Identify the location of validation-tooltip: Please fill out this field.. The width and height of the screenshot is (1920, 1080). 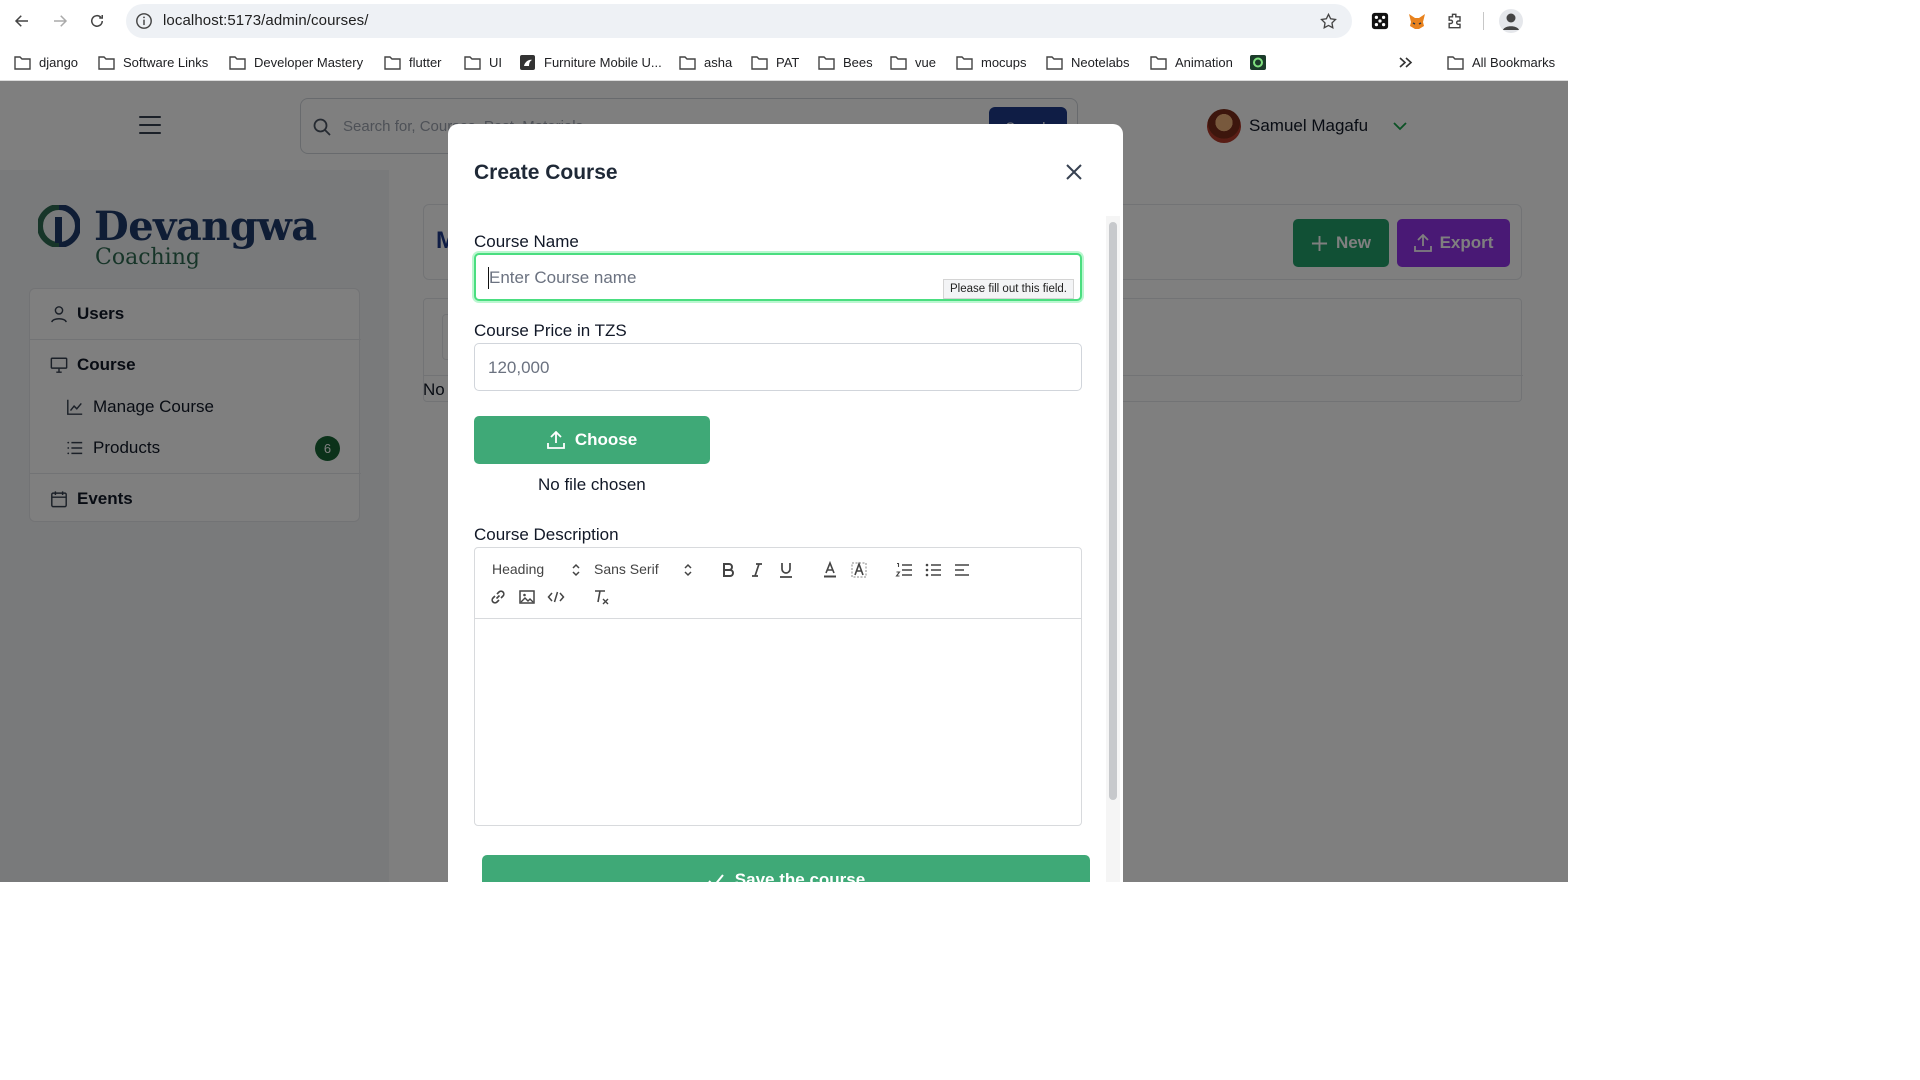
(1008, 289).